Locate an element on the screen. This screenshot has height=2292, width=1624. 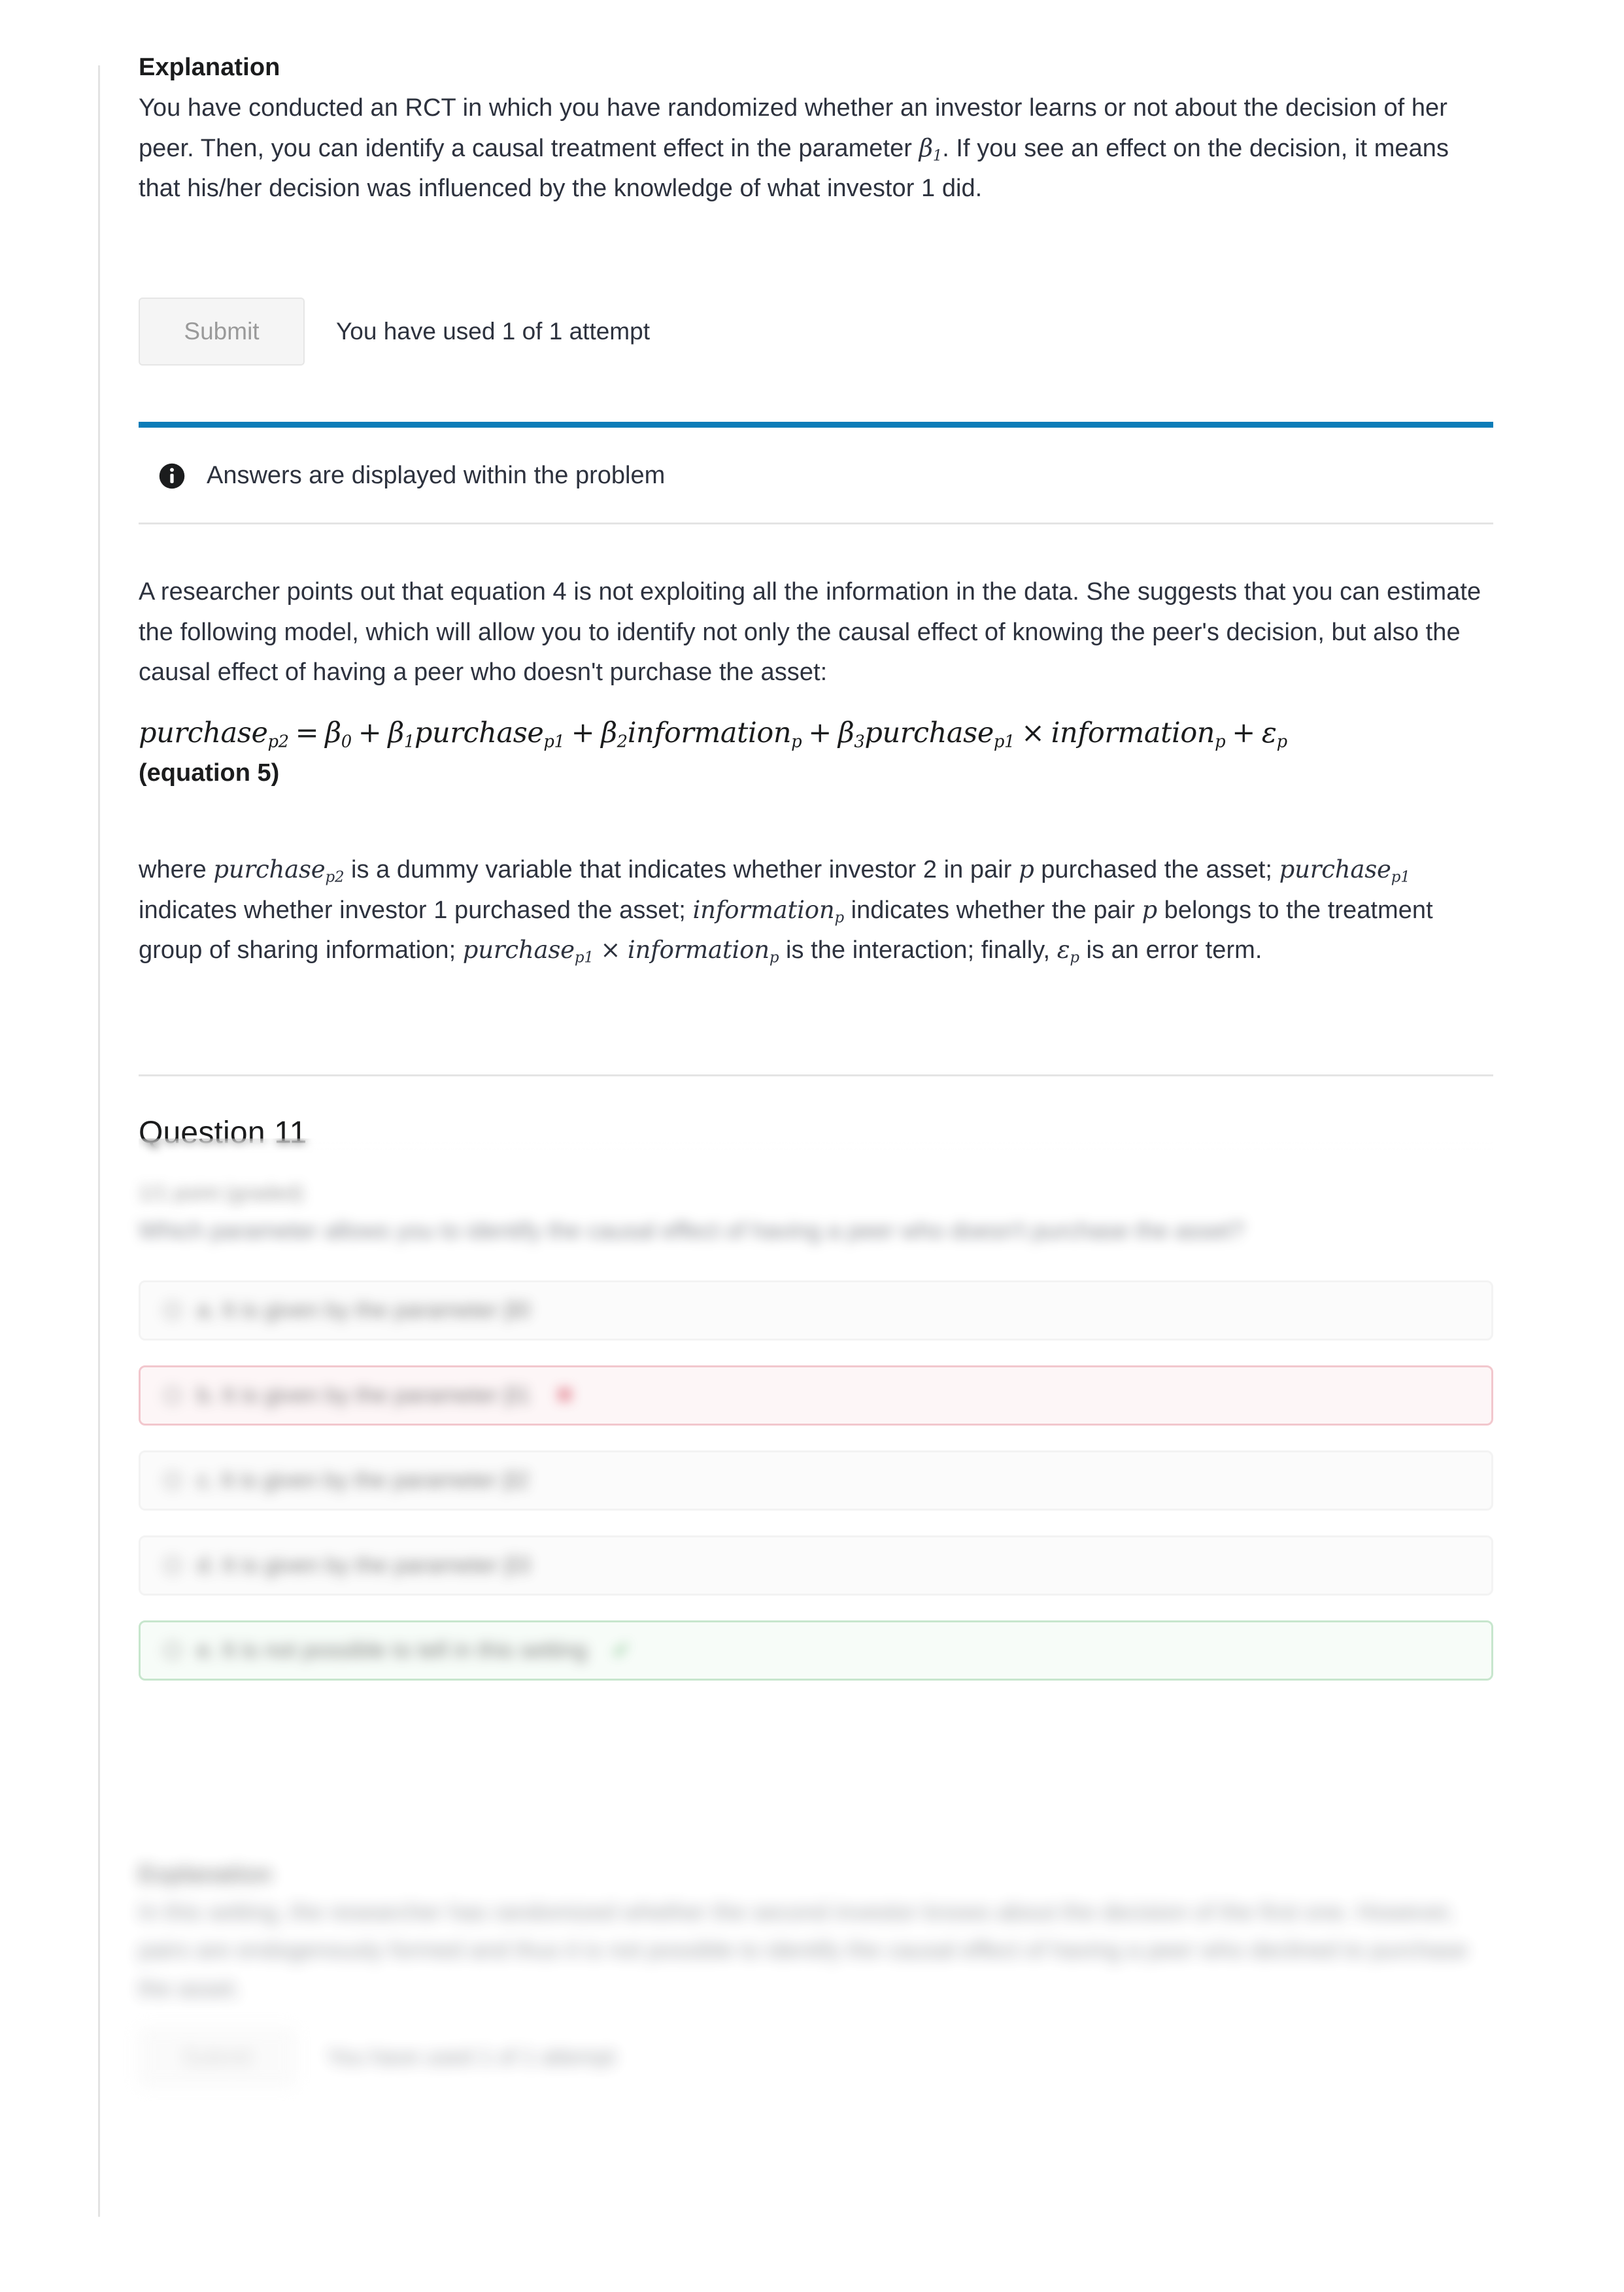
eq-times: × is located at coordinates (1033, 733).